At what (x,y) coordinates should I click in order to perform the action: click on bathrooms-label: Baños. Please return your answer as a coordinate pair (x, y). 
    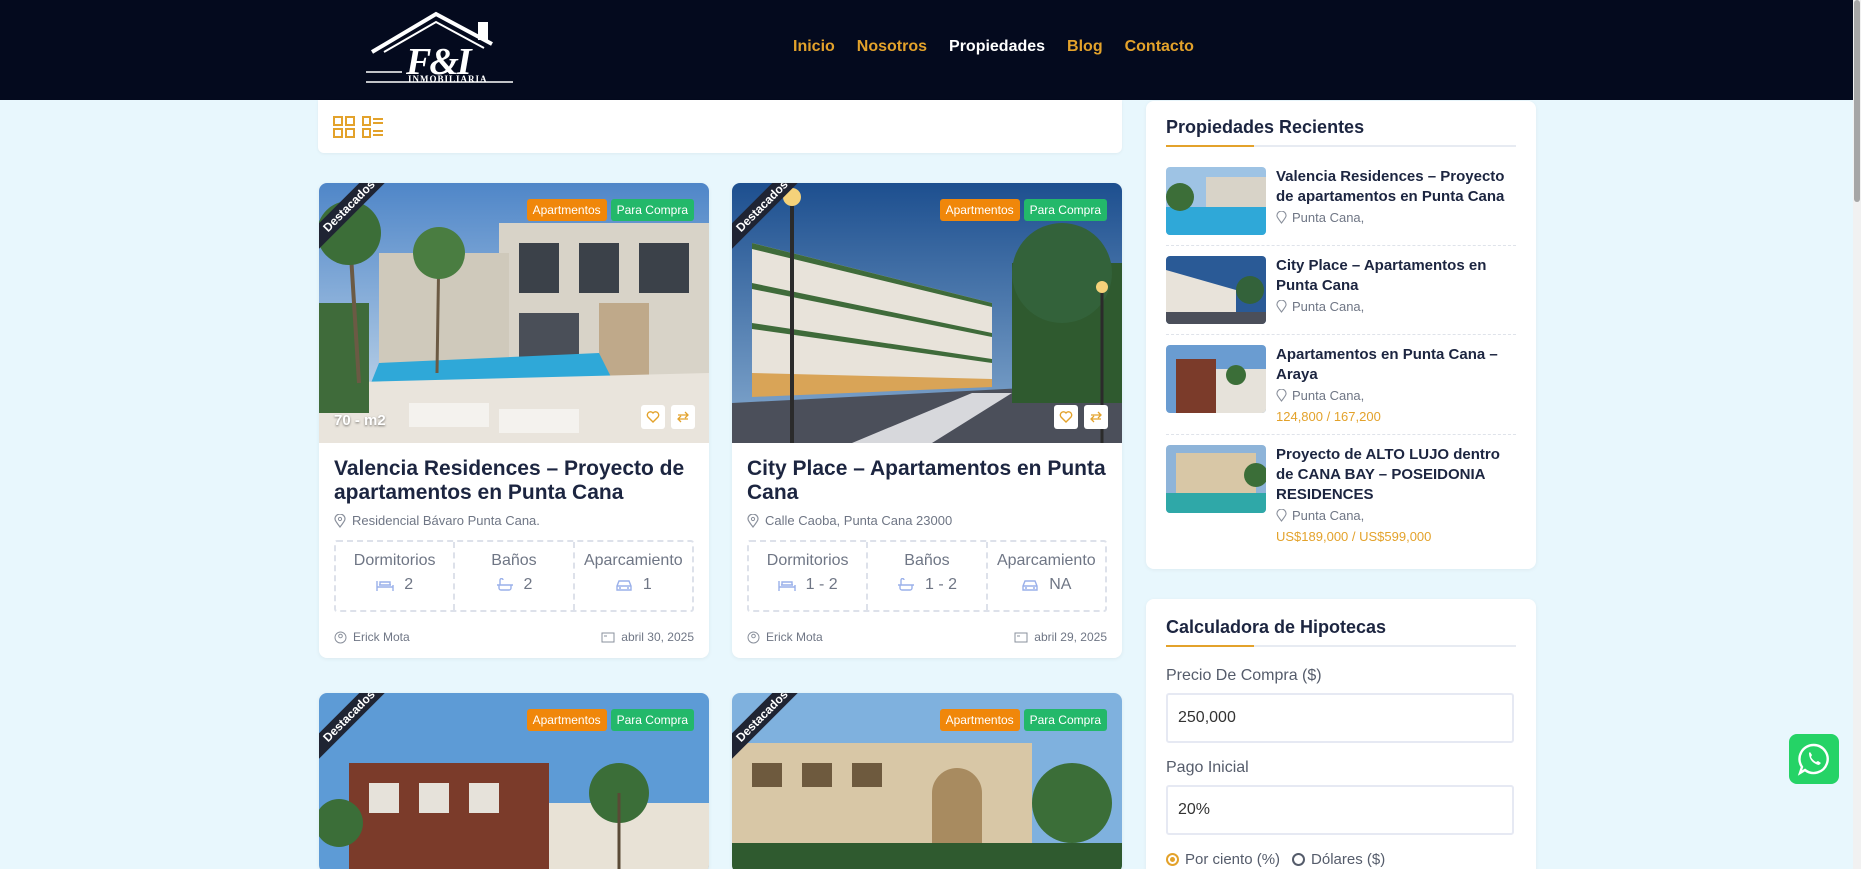
    Looking at the image, I should click on (514, 560).